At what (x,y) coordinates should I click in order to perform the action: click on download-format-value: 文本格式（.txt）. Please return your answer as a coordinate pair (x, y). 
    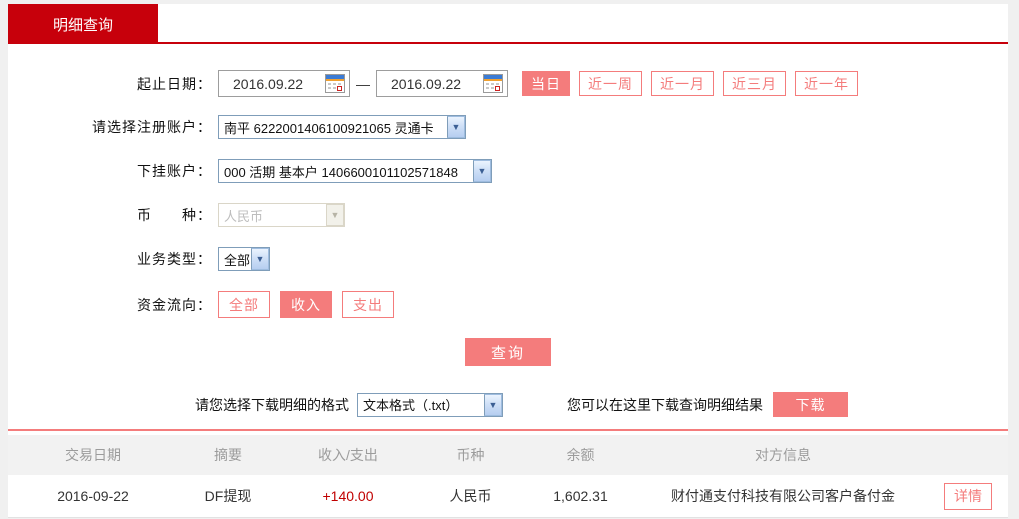
    Looking at the image, I should click on (411, 405).